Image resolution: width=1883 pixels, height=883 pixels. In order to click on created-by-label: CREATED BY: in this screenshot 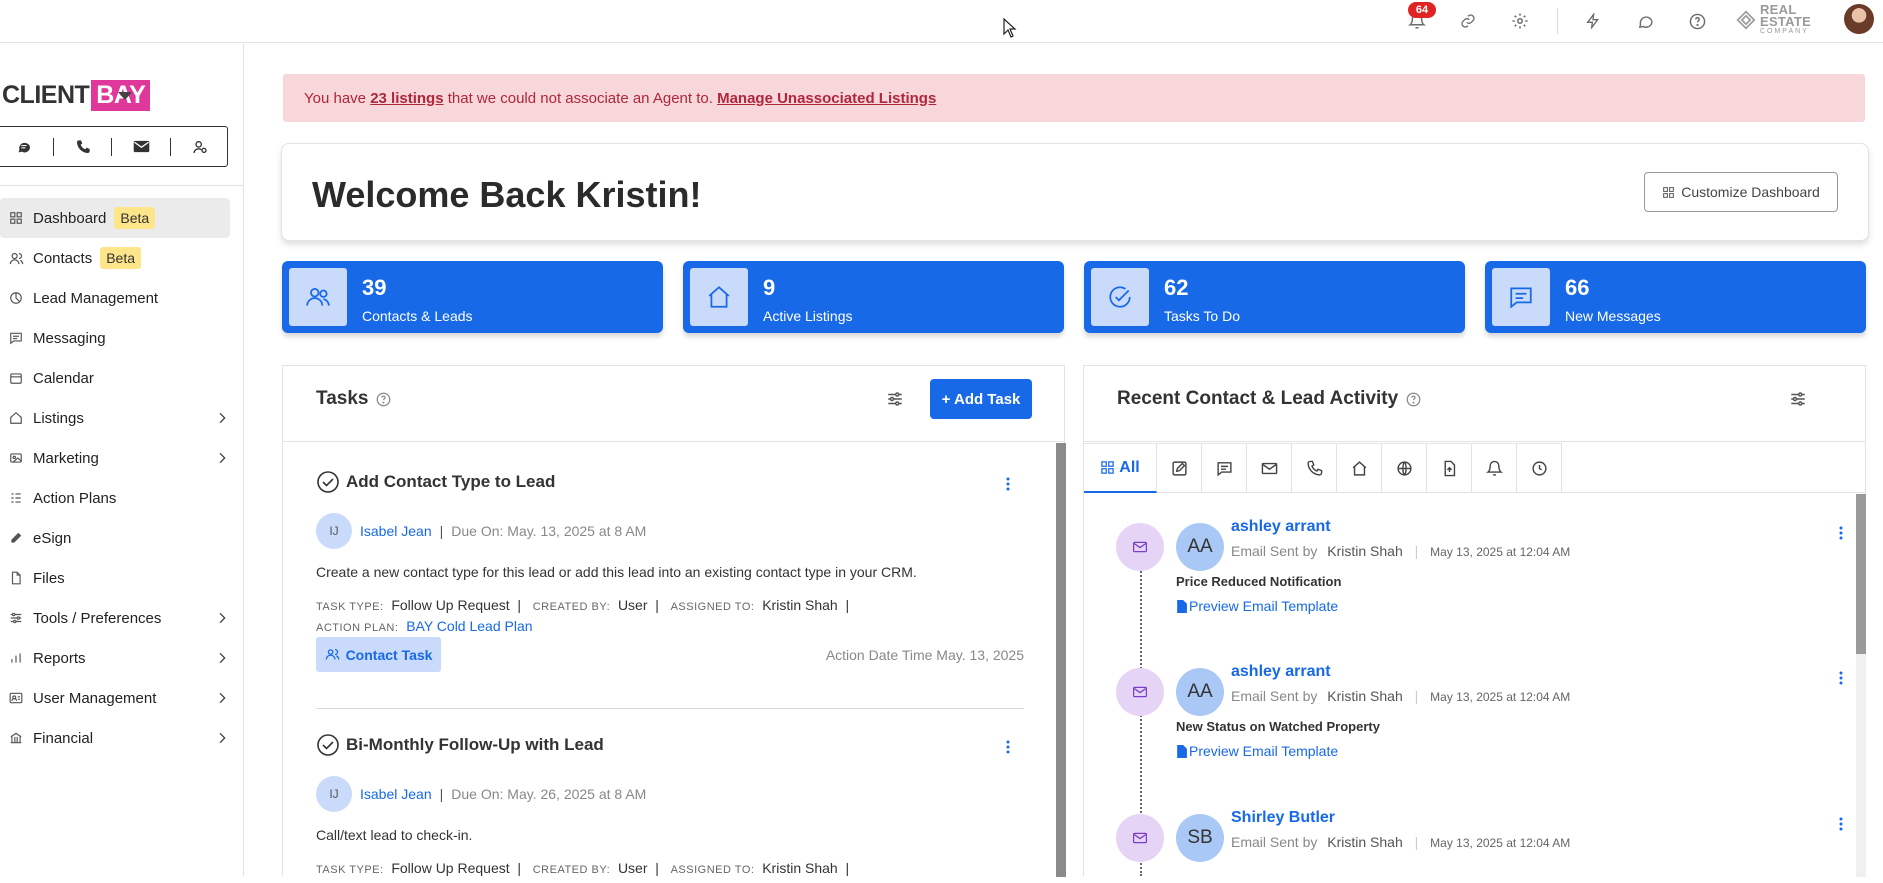, I will do `click(571, 607)`.